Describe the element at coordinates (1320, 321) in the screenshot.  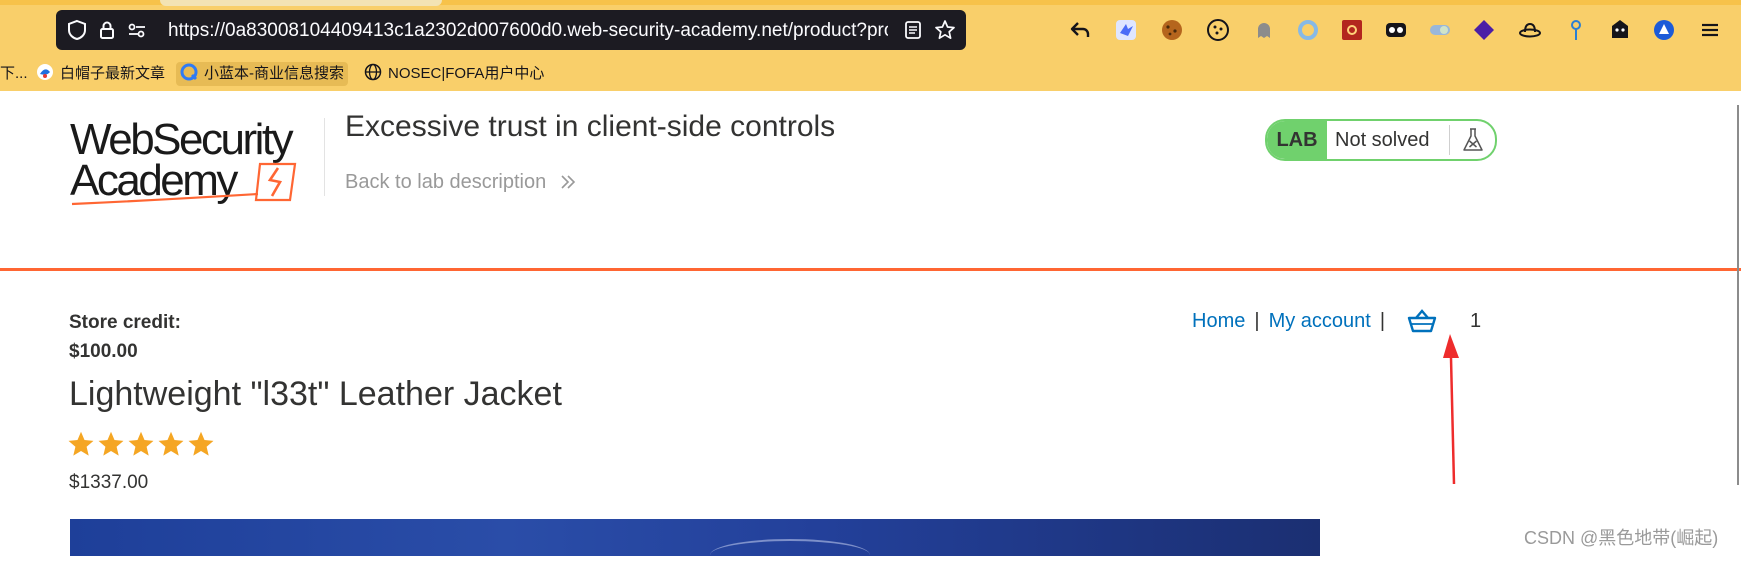
I see `nav-my-account-link: My account` at that location.